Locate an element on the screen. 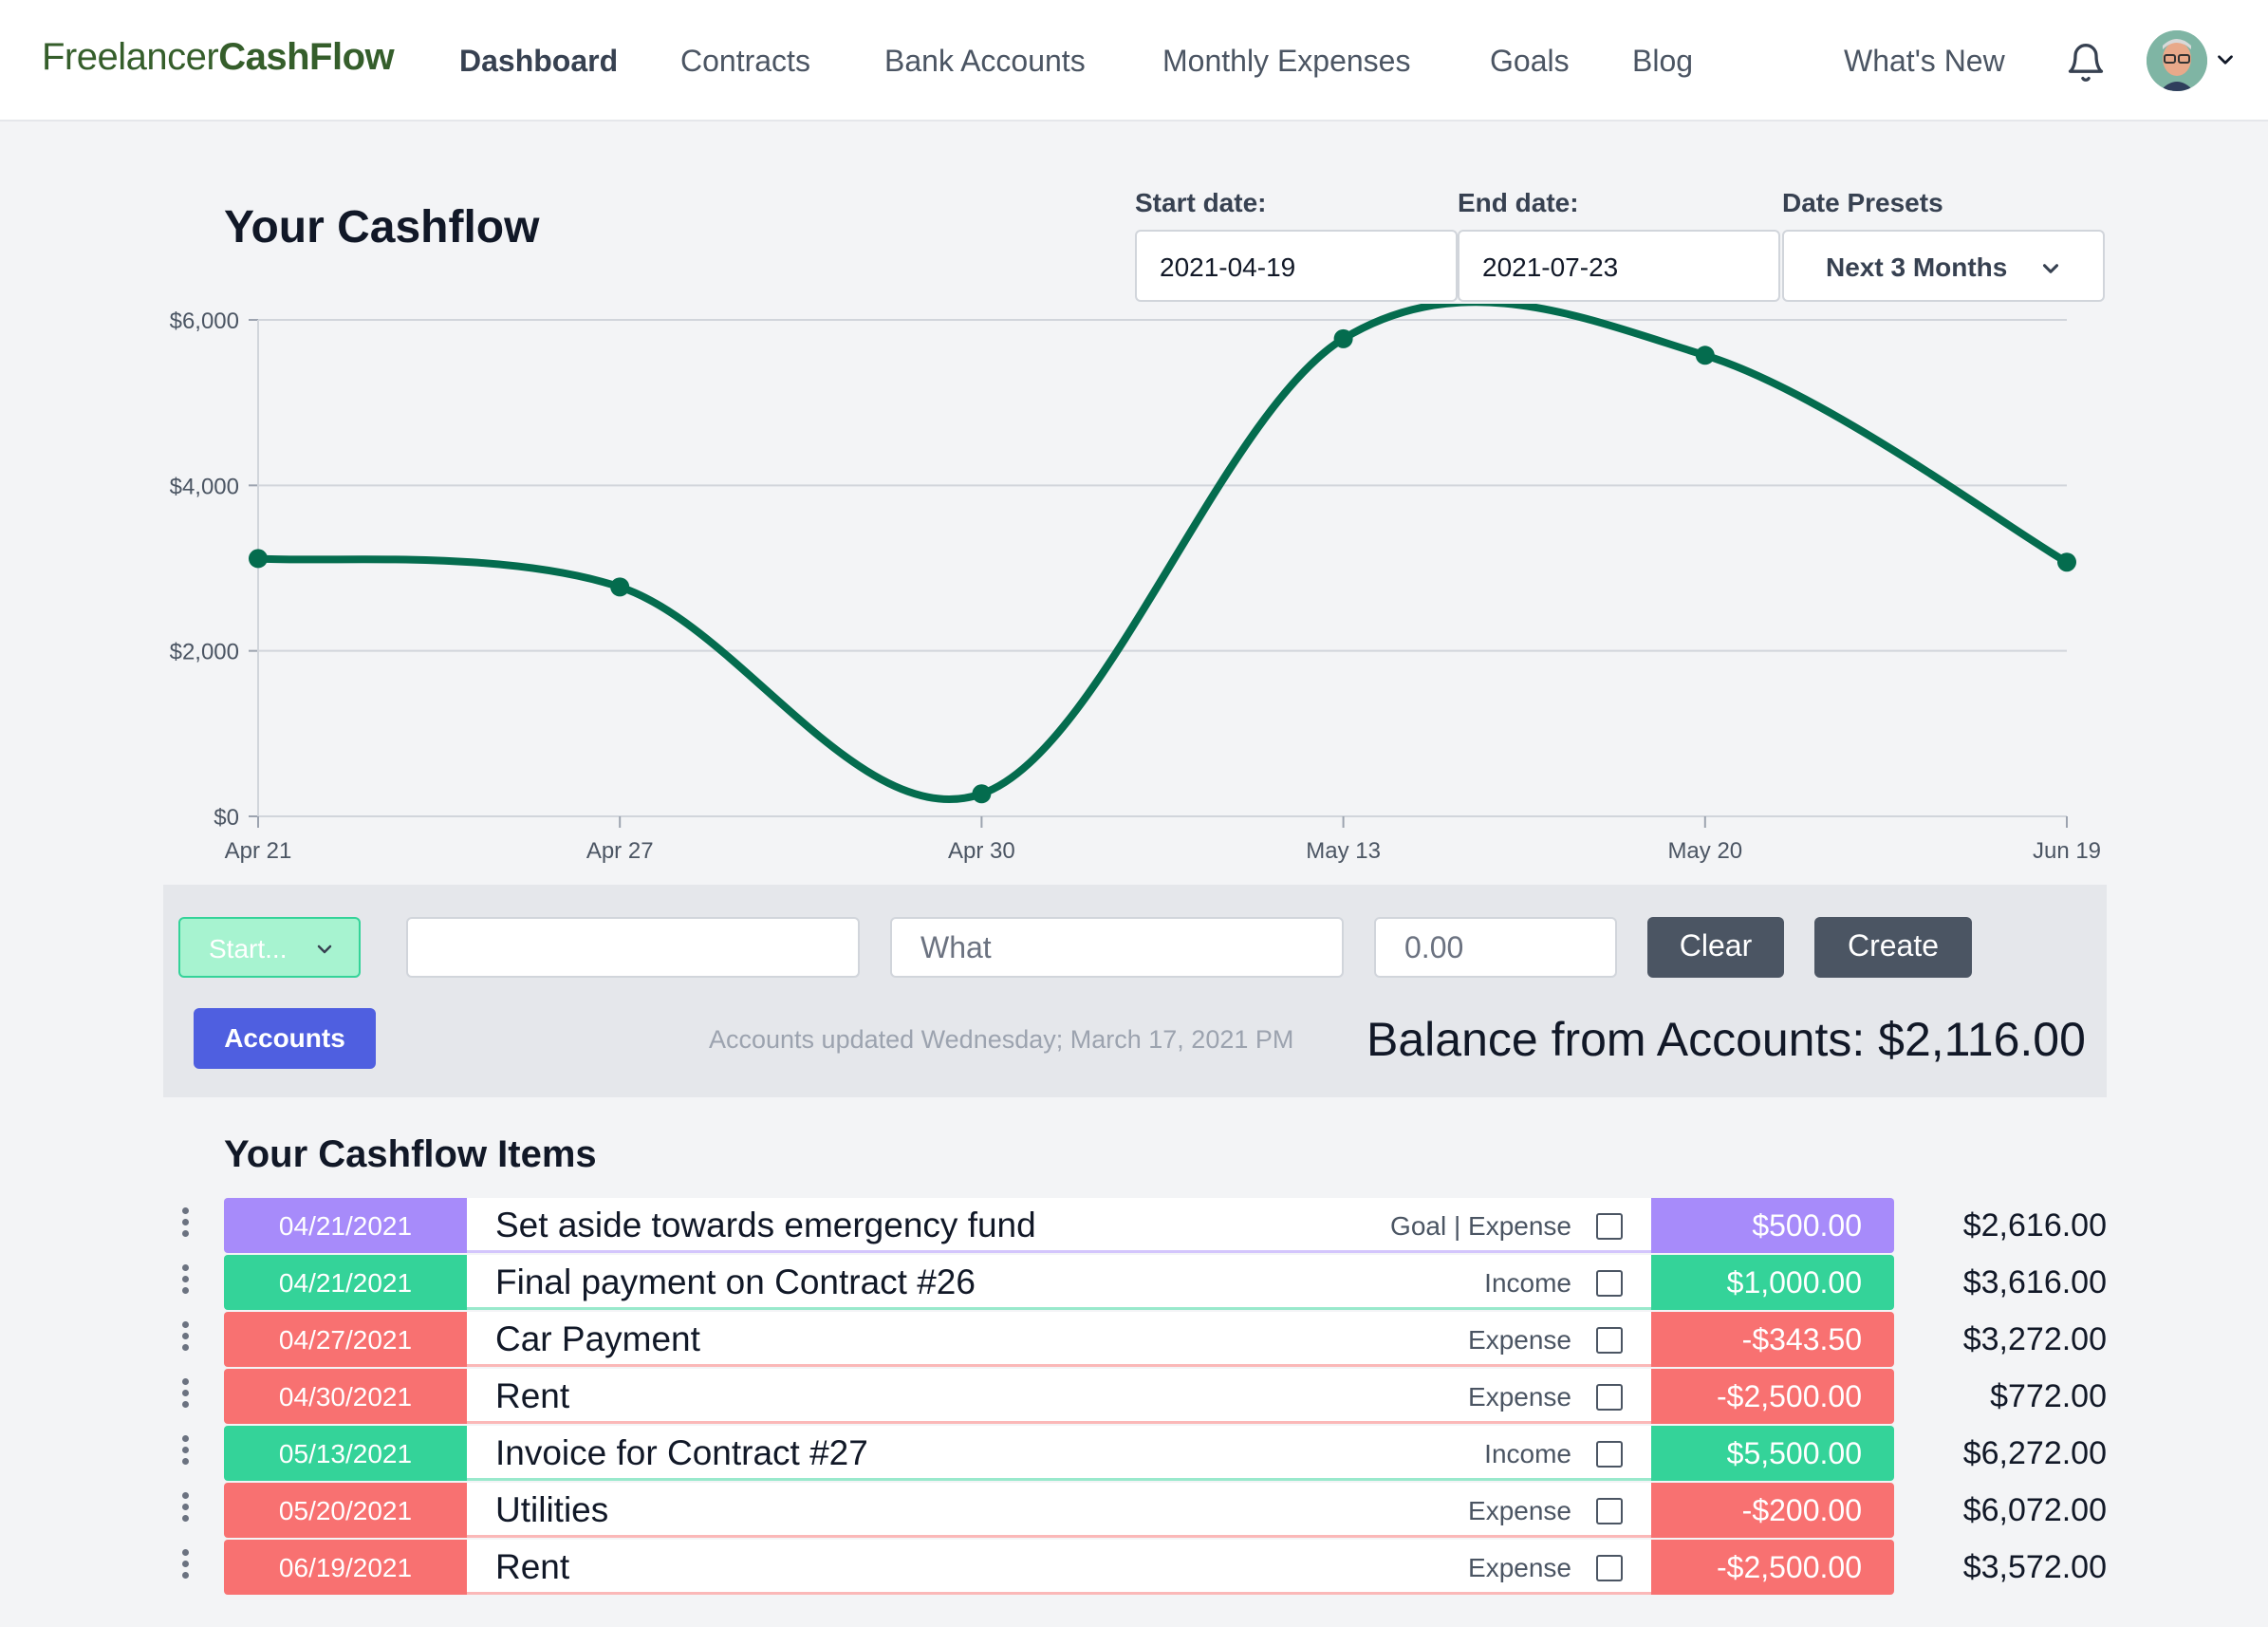 This screenshot has height=1627, width=2268. item-main: Final payment on Contract #26 Income is located at coordinates (1059, 1282).